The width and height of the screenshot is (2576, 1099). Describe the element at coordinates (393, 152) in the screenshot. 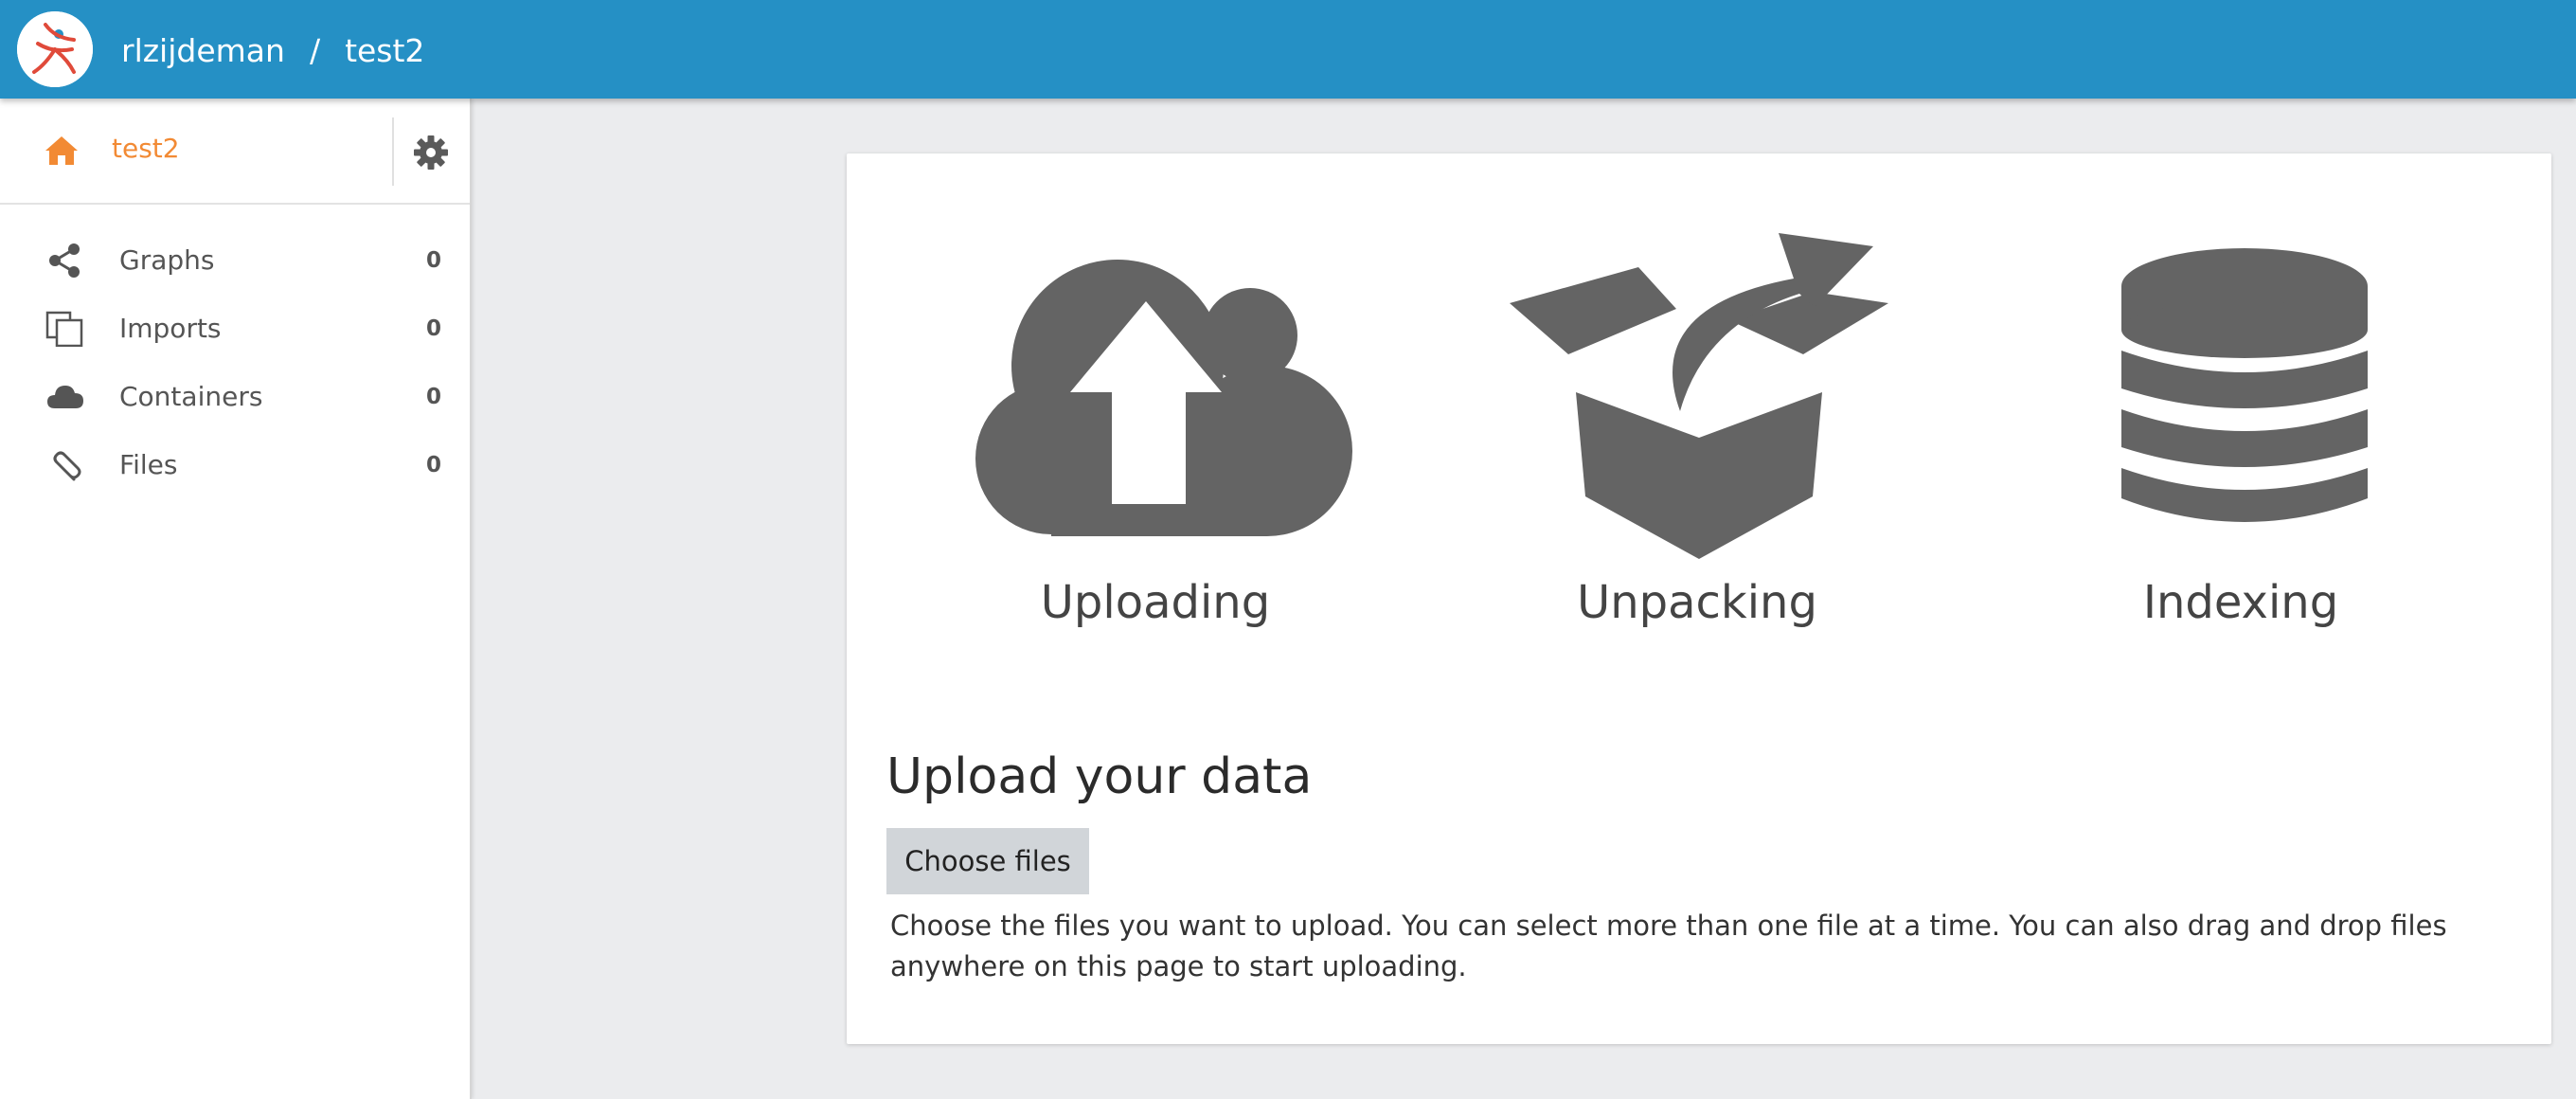

I see `sidebar-header-divider` at that location.